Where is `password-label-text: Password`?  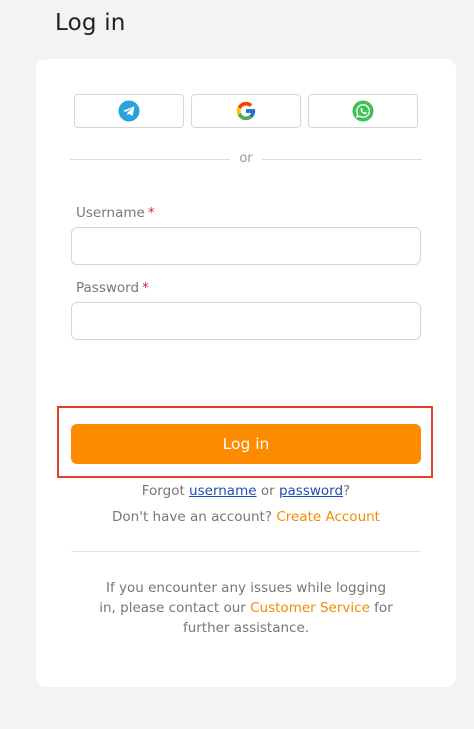
password-label-text: Password is located at coordinates (108, 288).